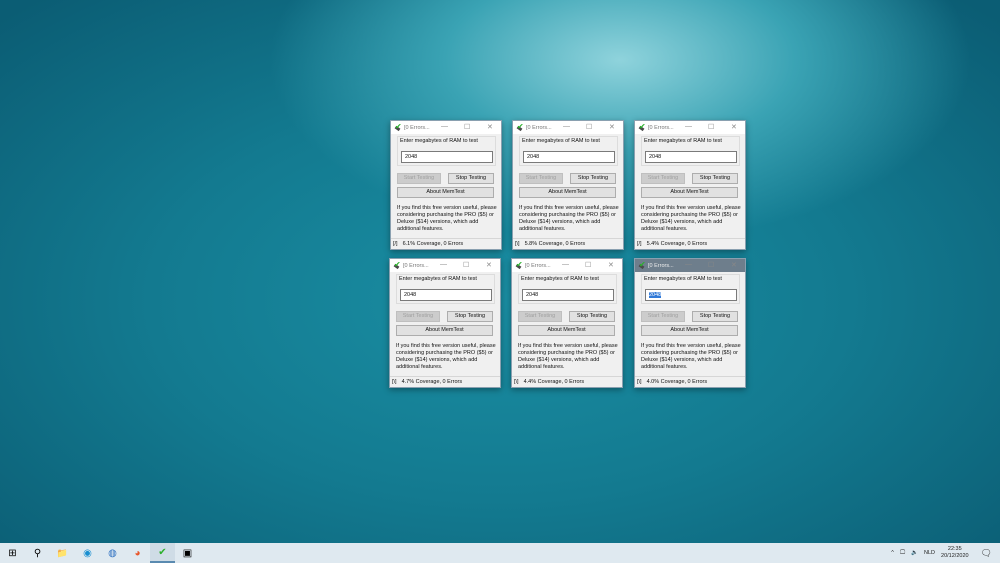 The image size is (1000, 563). I want to click on search-icon: ⚲, so click(37, 553).